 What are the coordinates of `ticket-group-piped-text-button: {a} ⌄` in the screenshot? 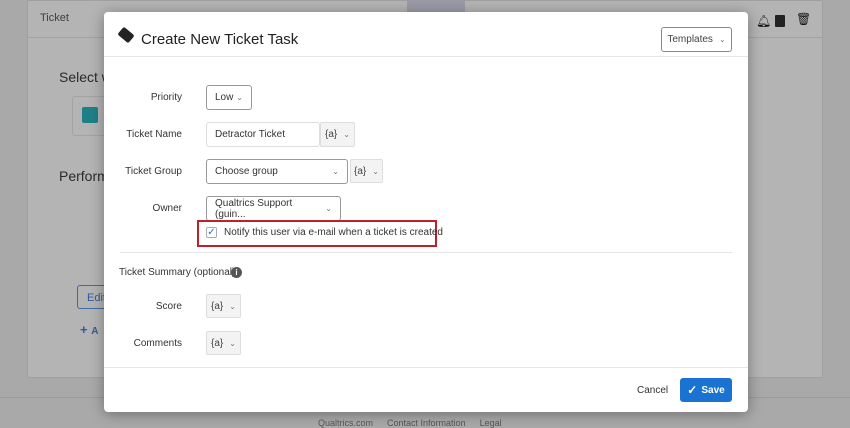 It's located at (366, 171).